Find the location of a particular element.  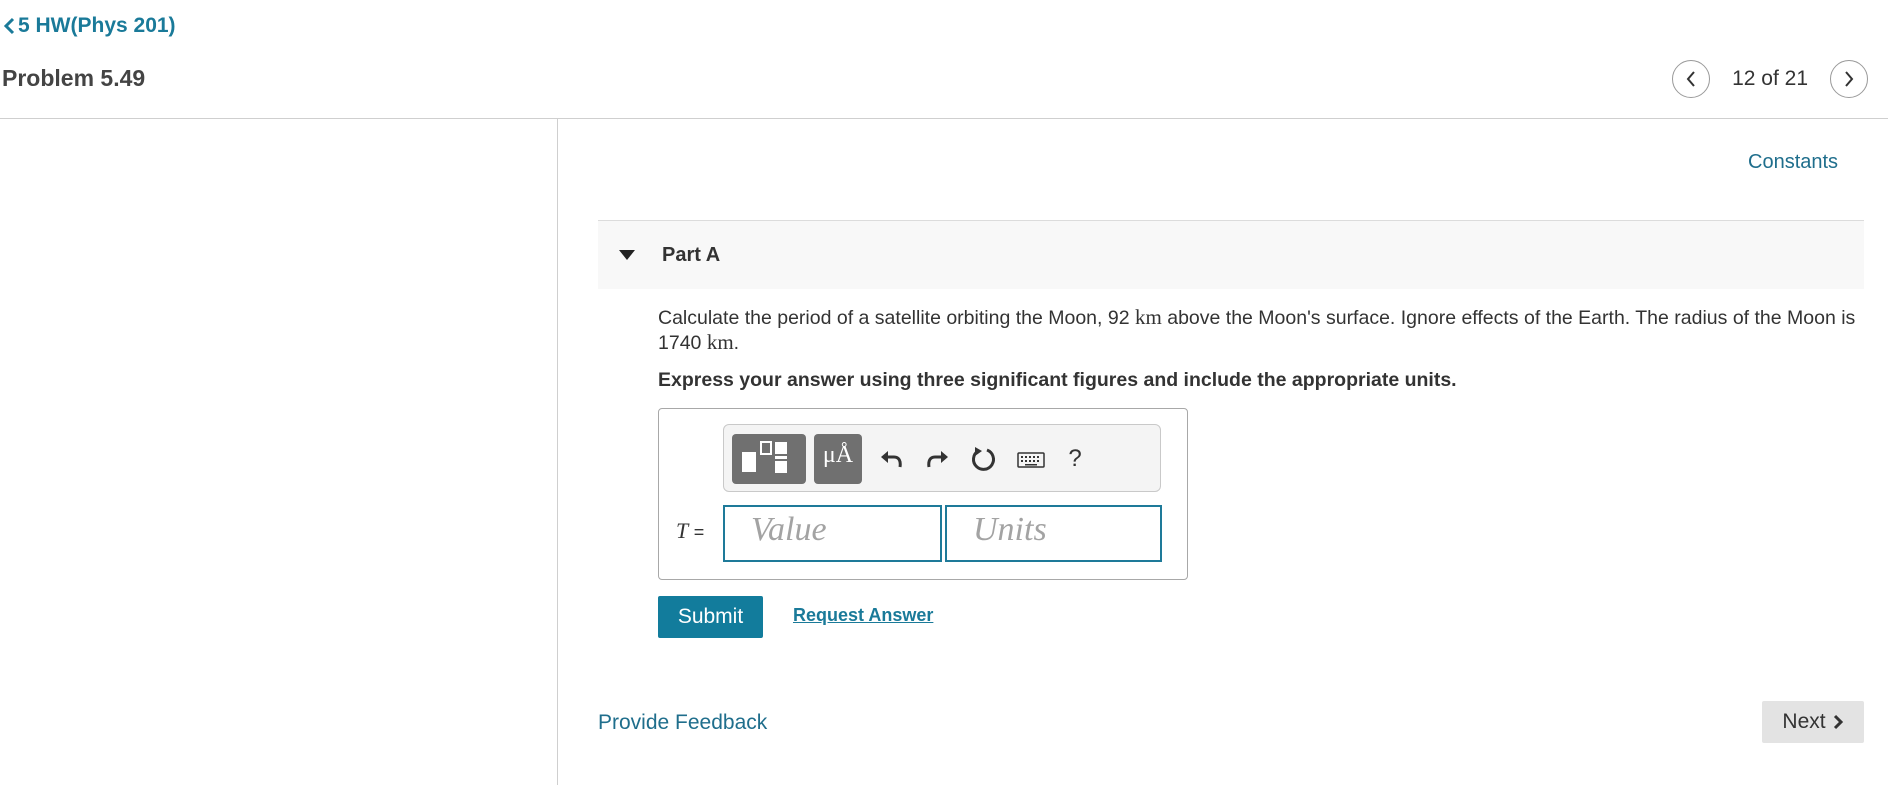

previous-problem-button is located at coordinates (1691, 79).